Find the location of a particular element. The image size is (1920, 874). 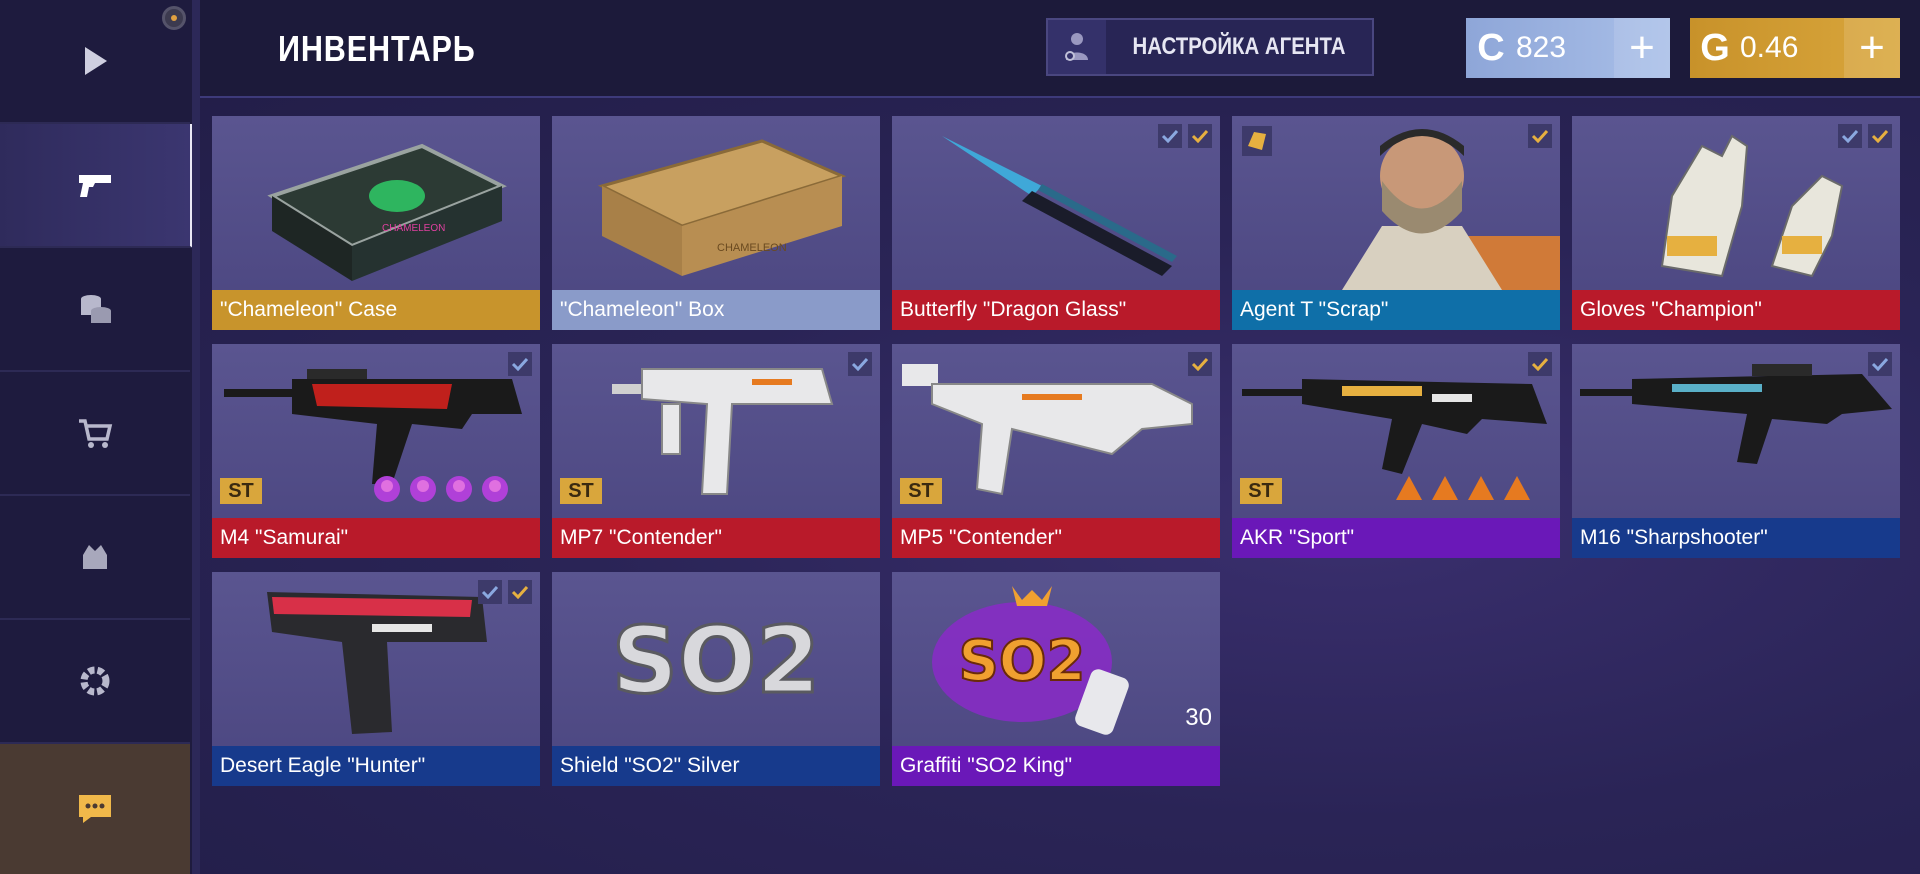

shield-art: SO2 is located at coordinates (715, 661).